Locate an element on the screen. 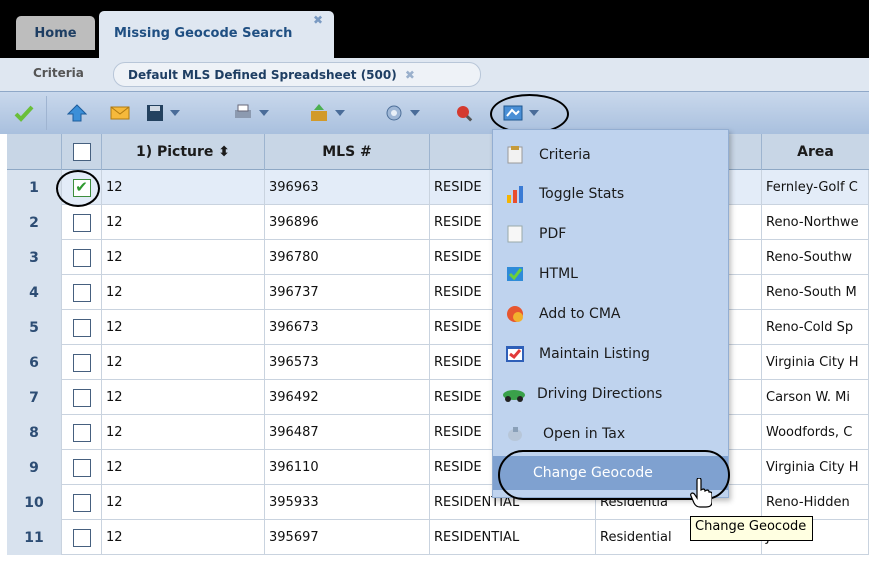 This screenshot has width=869, height=562. menu-item-open-in-tax: Open in Tax is located at coordinates (610, 434).